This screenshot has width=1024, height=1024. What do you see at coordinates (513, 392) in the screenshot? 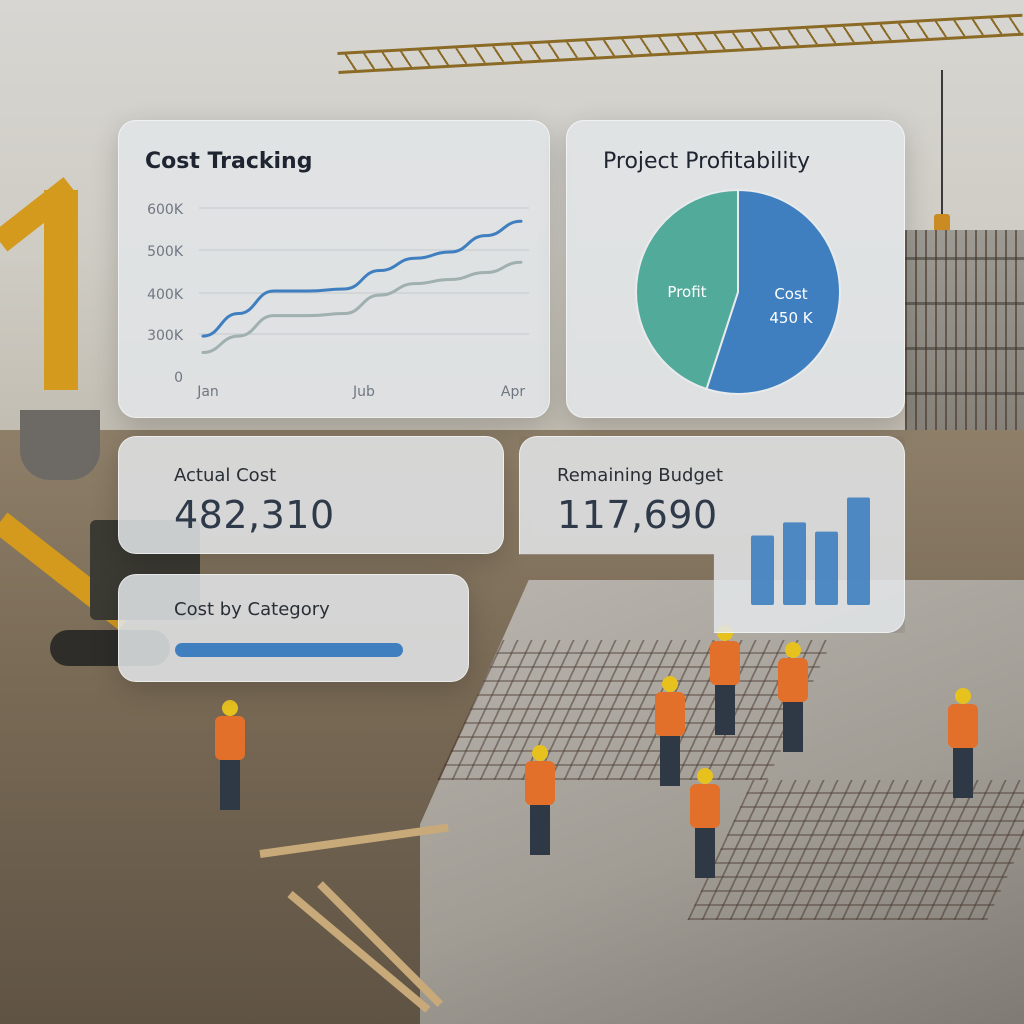
I see `x-tick-label: Apr` at bounding box center [513, 392].